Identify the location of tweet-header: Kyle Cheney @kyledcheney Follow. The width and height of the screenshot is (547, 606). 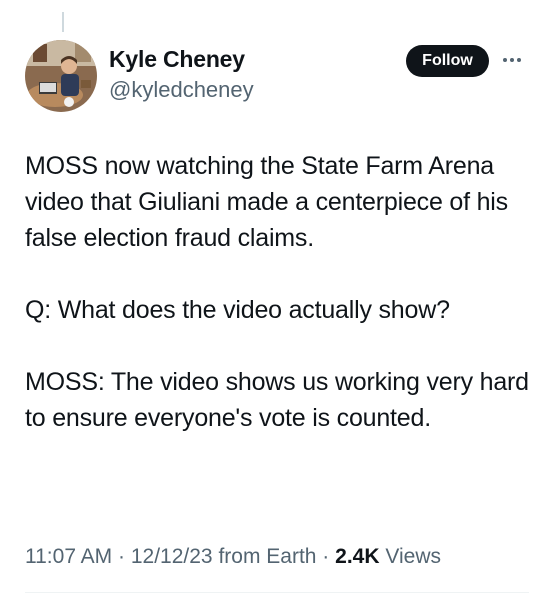
(277, 76).